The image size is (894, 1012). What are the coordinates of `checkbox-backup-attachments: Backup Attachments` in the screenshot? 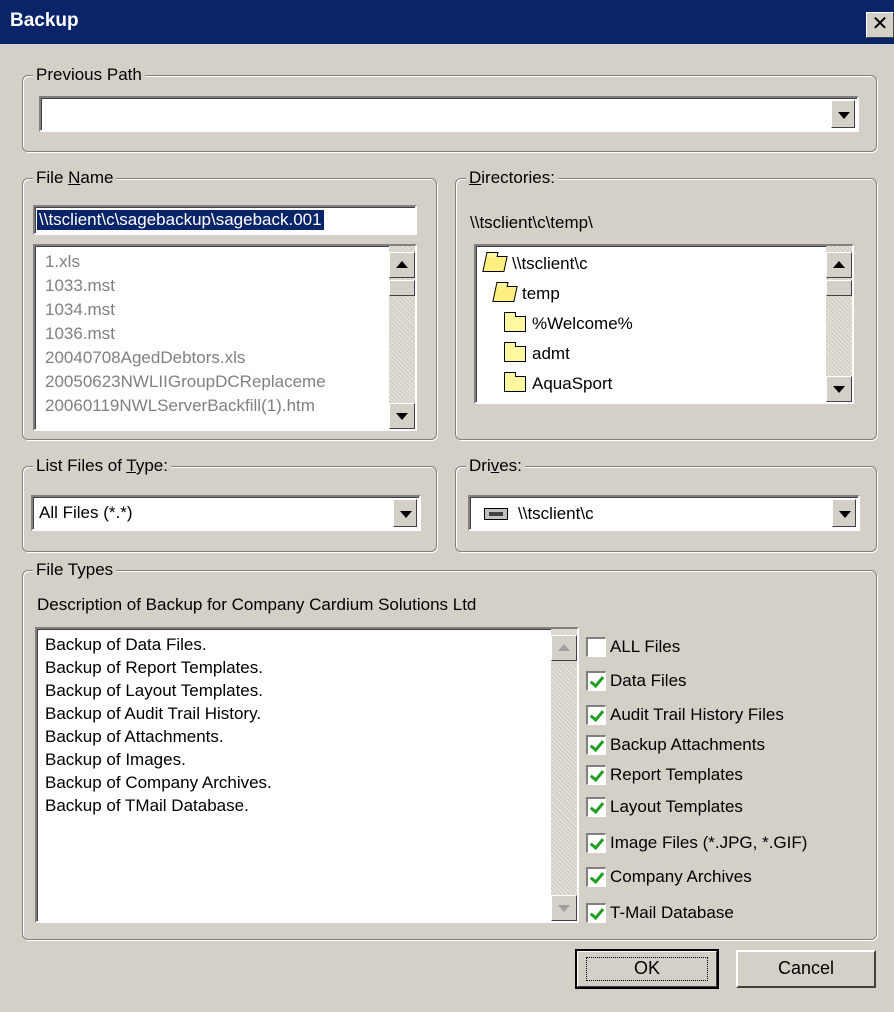 It's located at (675, 745).